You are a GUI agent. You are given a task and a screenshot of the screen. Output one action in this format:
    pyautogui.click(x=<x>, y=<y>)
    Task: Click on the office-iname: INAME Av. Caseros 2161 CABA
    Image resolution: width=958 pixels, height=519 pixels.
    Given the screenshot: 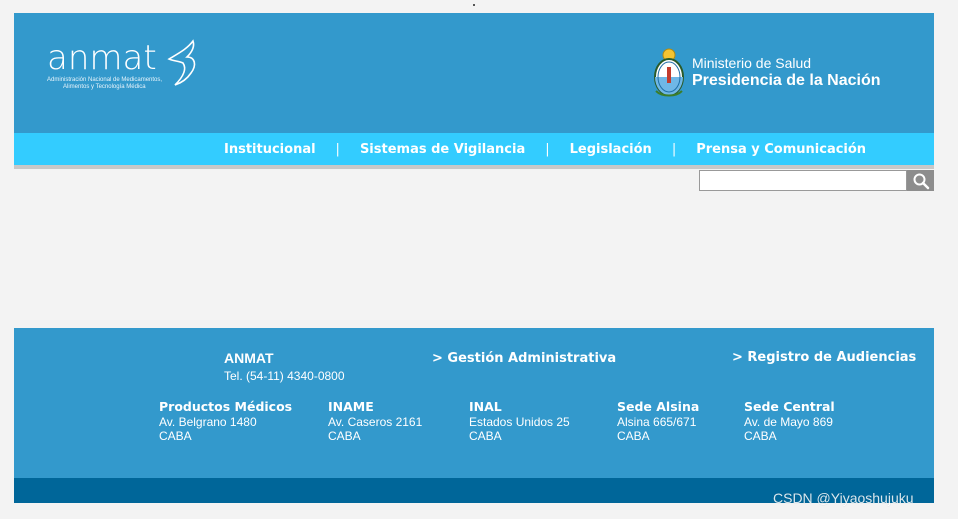 What is the action you would take?
    pyautogui.click(x=375, y=421)
    